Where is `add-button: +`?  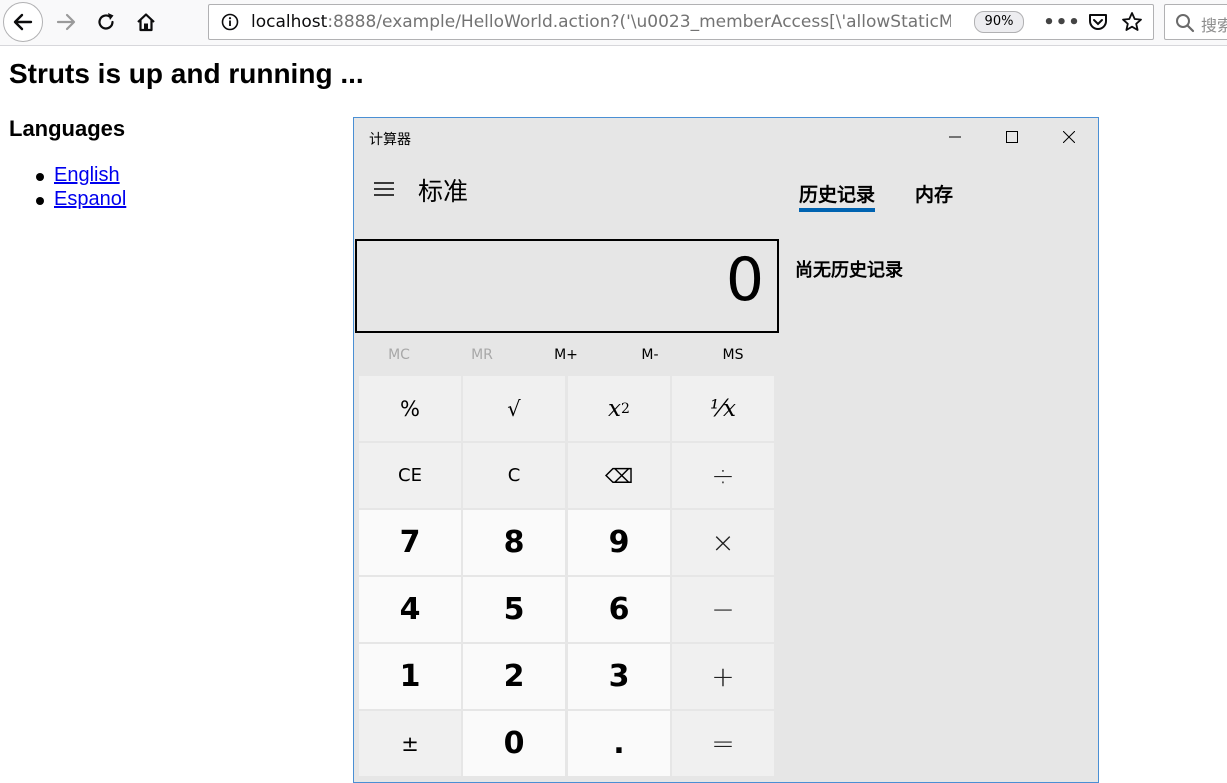
add-button: + is located at coordinates (723, 676).